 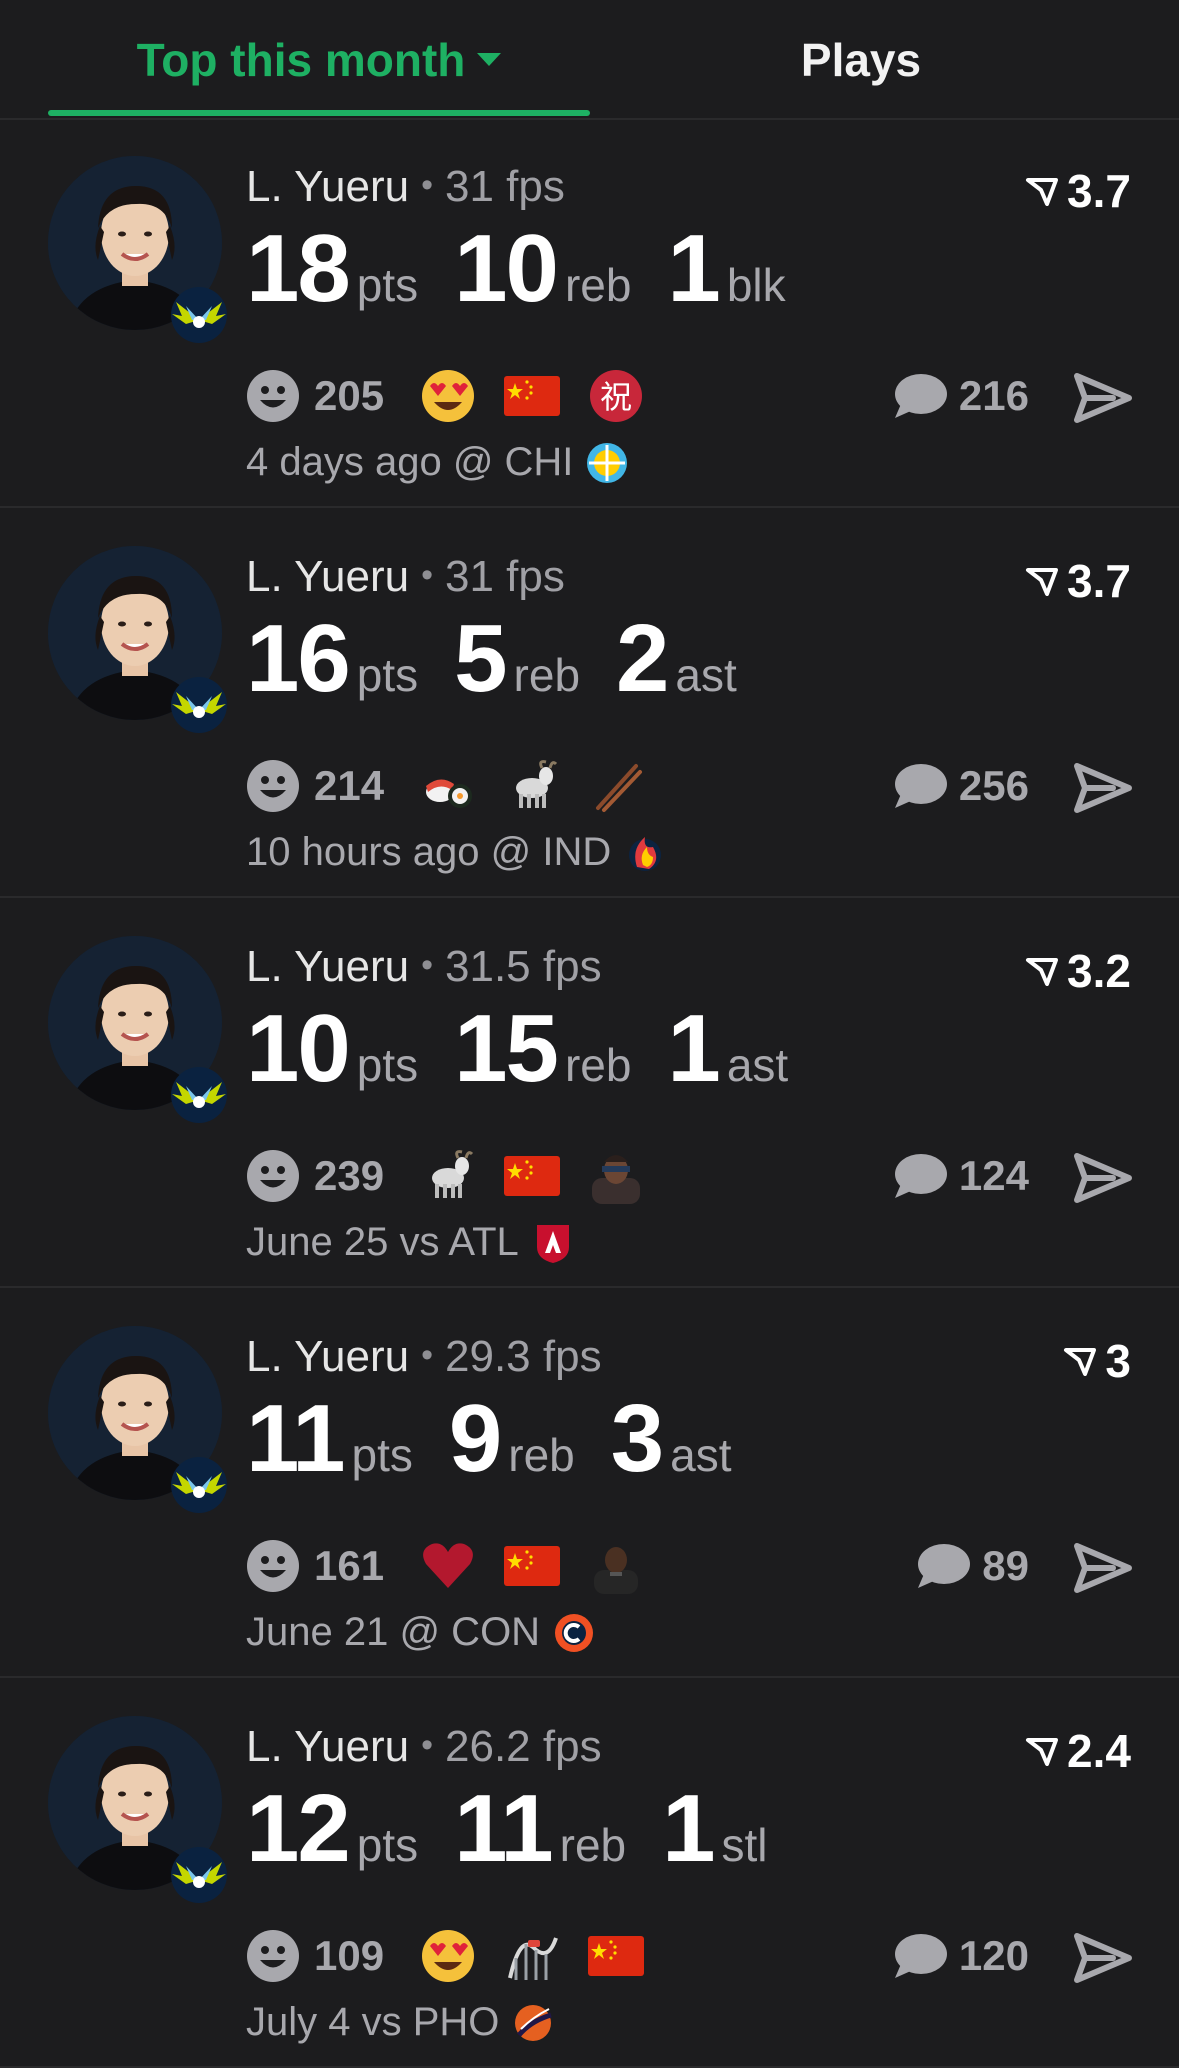 I want to click on game-meta: June 21 @ CON, so click(x=421, y=1632).